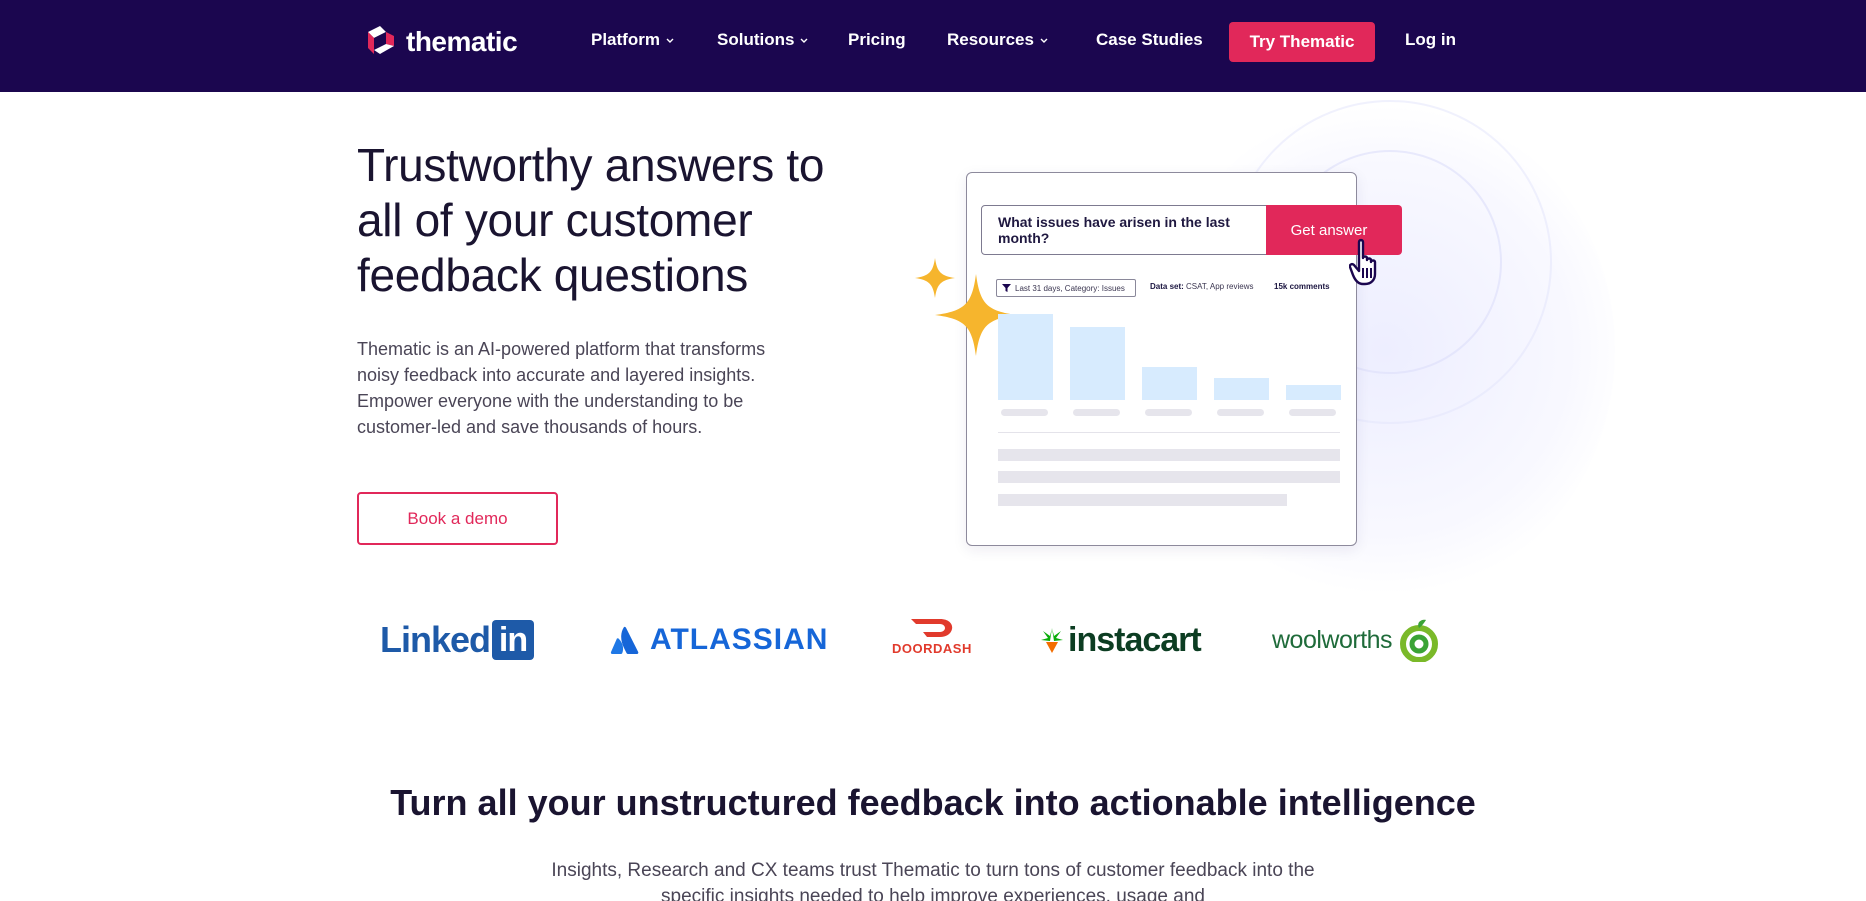  I want to click on nav-resources: Resources, so click(998, 40).